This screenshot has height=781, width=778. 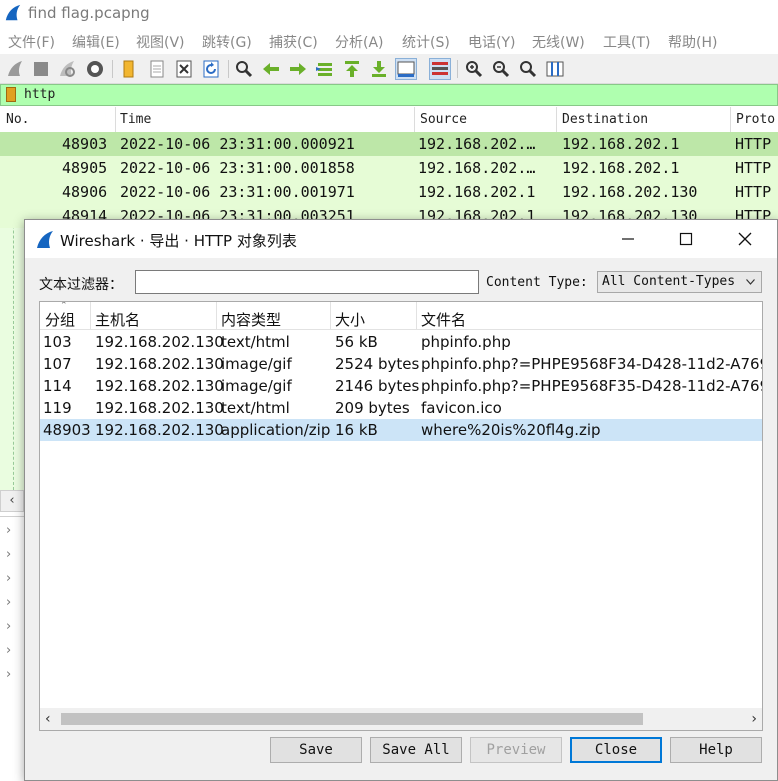 What do you see at coordinates (85, 168) in the screenshot?
I see `packet-no: 48905` at bounding box center [85, 168].